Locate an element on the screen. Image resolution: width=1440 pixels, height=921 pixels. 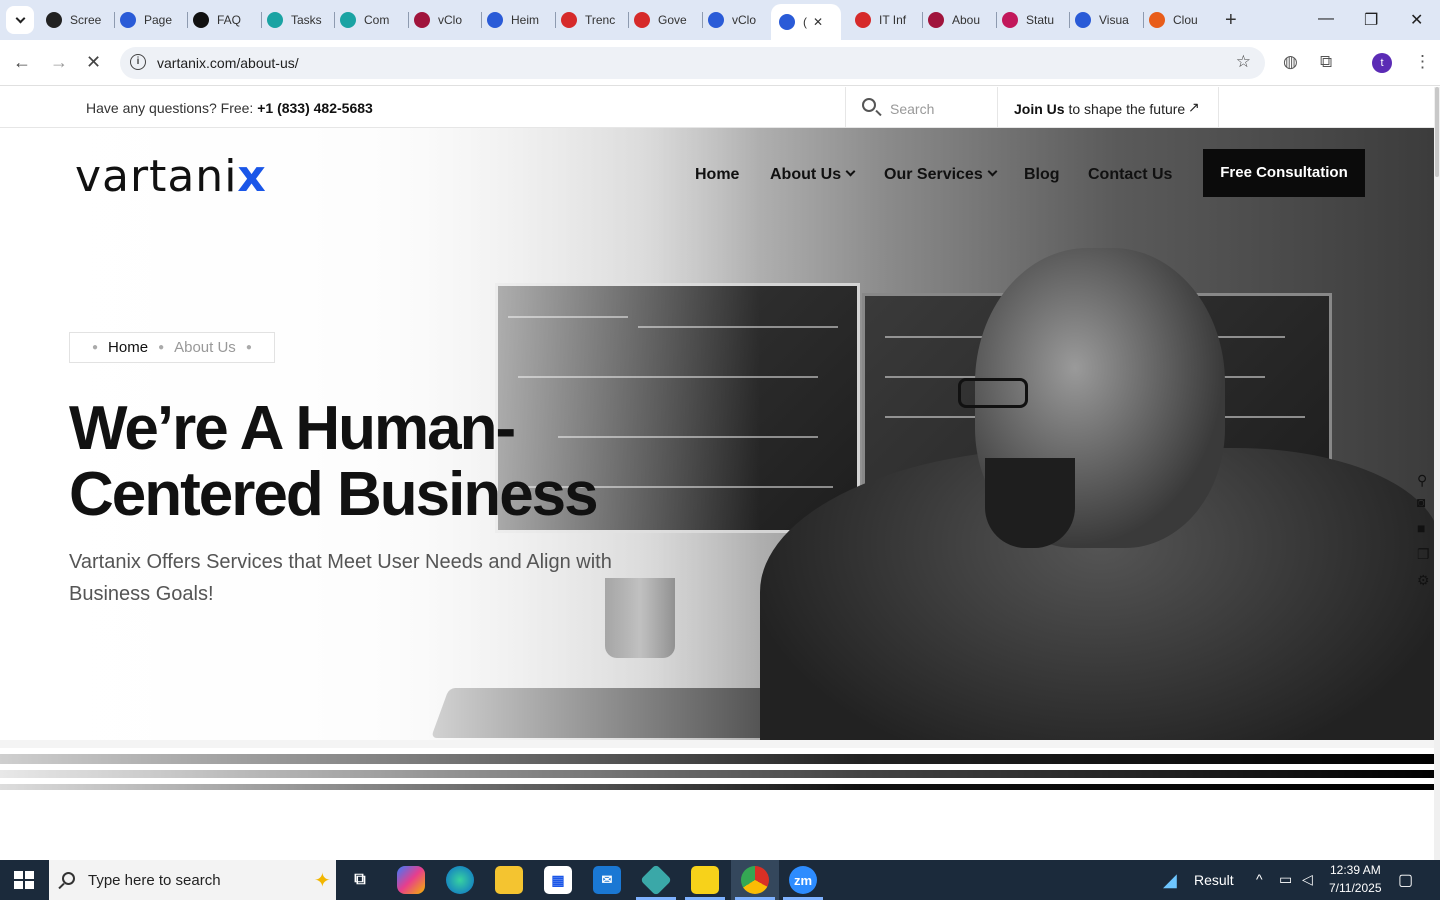
tab-label: FAQ is located at coordinates (229, 20).